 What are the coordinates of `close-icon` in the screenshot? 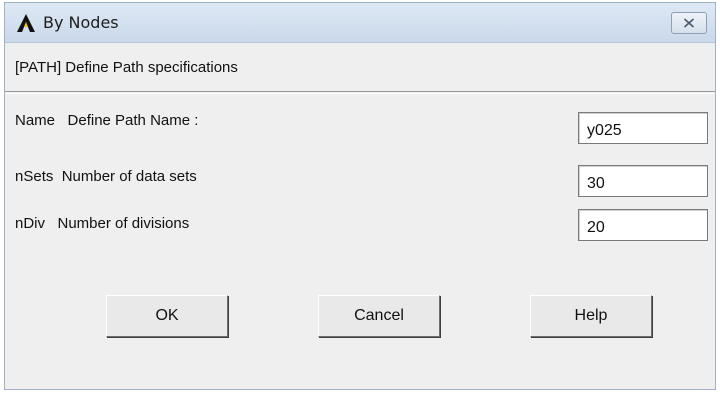 It's located at (689, 23).